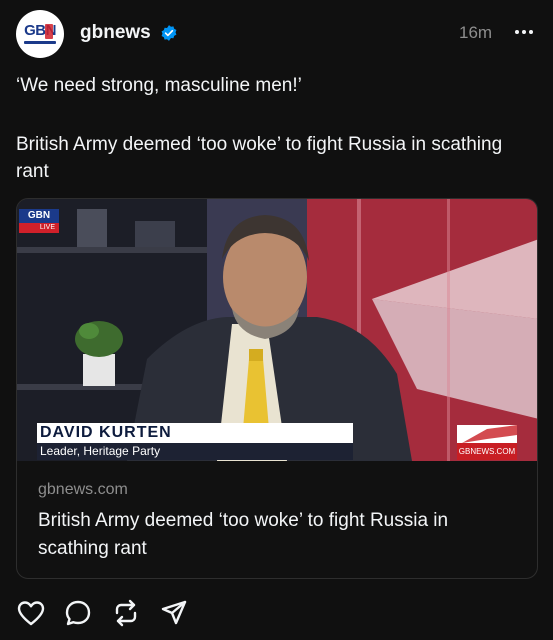 This screenshot has width=553, height=640. What do you see at coordinates (39, 216) in the screenshot?
I see `channel-logo: GBN` at bounding box center [39, 216].